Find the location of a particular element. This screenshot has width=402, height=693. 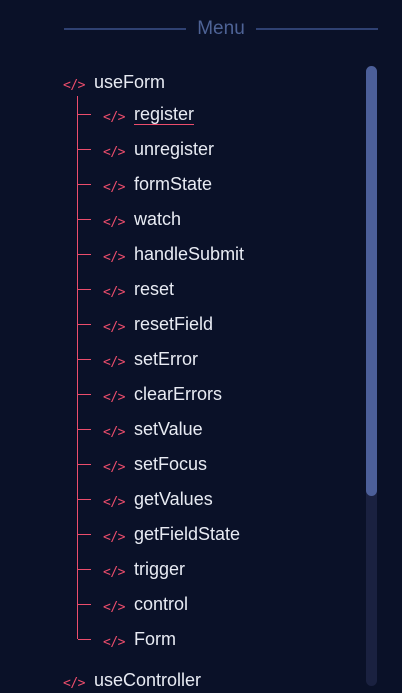

menu-item-form: </> Form is located at coordinates (127, 639).